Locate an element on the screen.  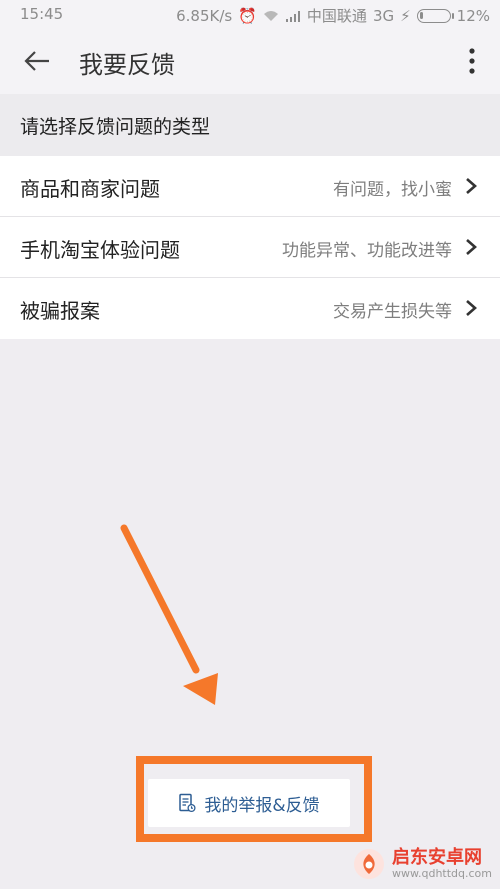
status-time: 15:45 is located at coordinates (42, 14).